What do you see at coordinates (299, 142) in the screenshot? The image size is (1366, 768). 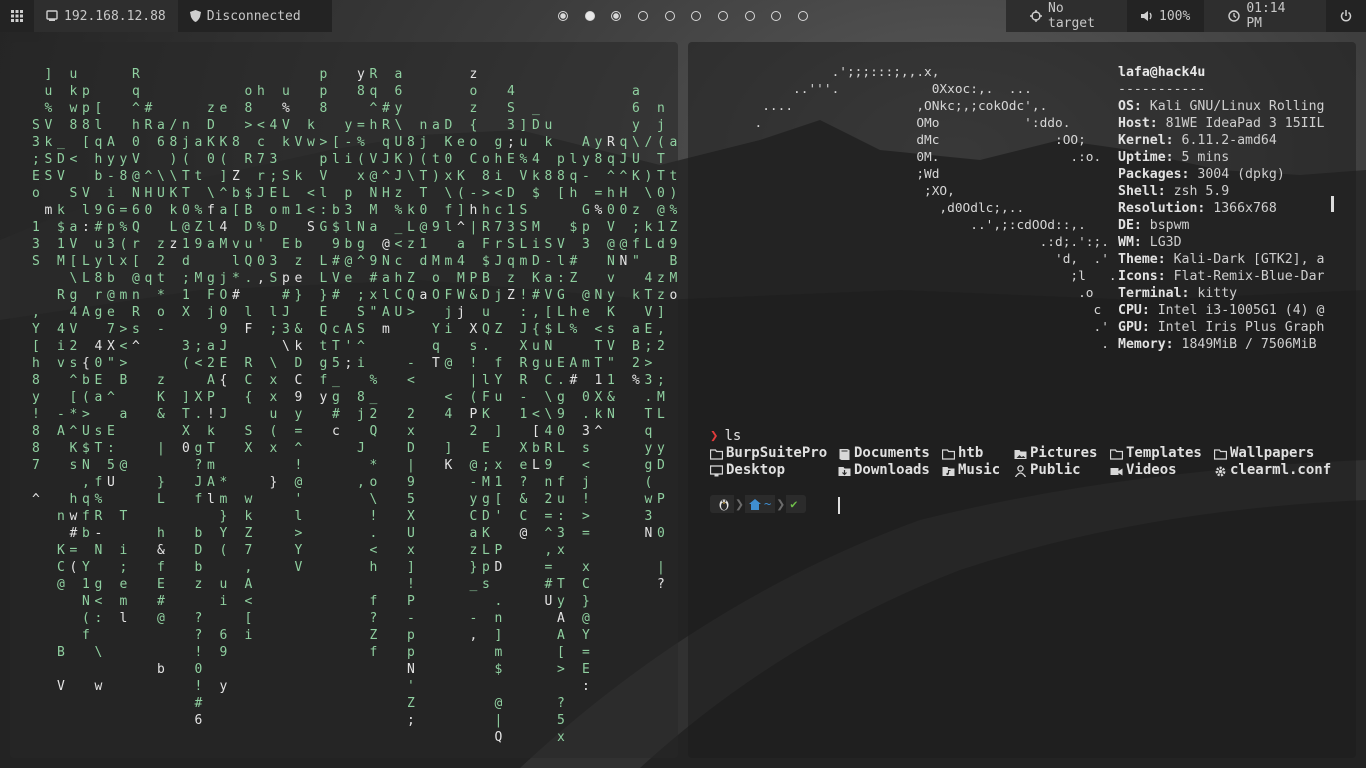 I see `matrix-char: V` at bounding box center [299, 142].